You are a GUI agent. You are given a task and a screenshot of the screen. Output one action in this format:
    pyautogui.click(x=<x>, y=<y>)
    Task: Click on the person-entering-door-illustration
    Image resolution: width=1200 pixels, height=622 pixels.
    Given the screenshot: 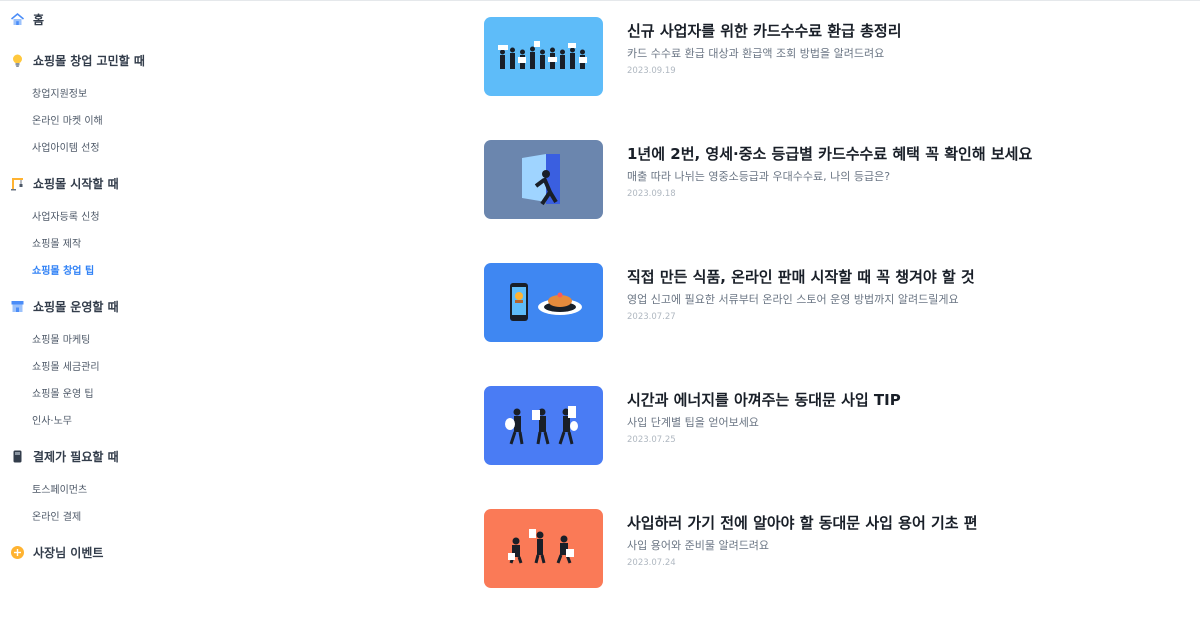 What is the action you would take?
    pyautogui.click(x=541, y=180)
    